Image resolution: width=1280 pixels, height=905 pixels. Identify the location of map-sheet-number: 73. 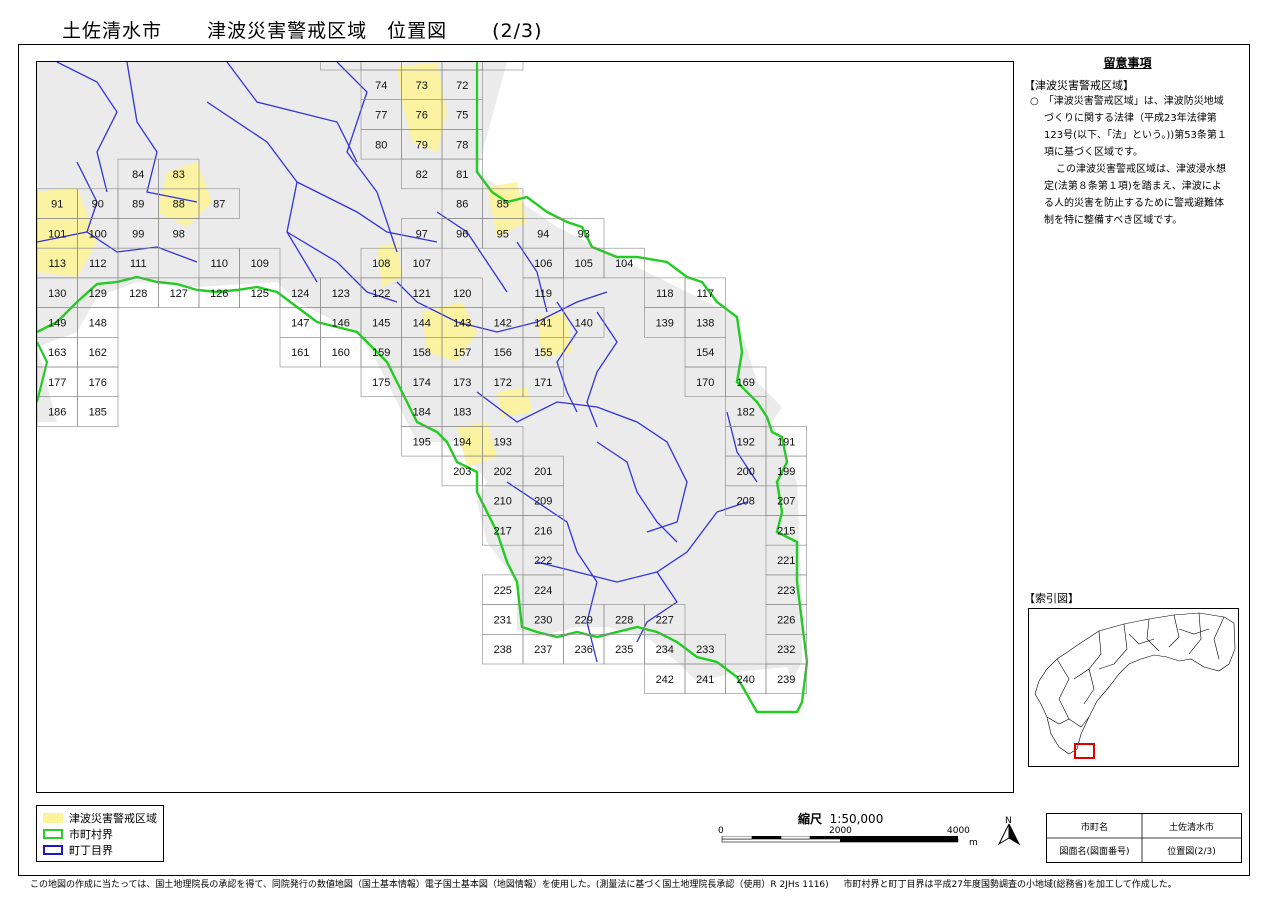
(422, 86).